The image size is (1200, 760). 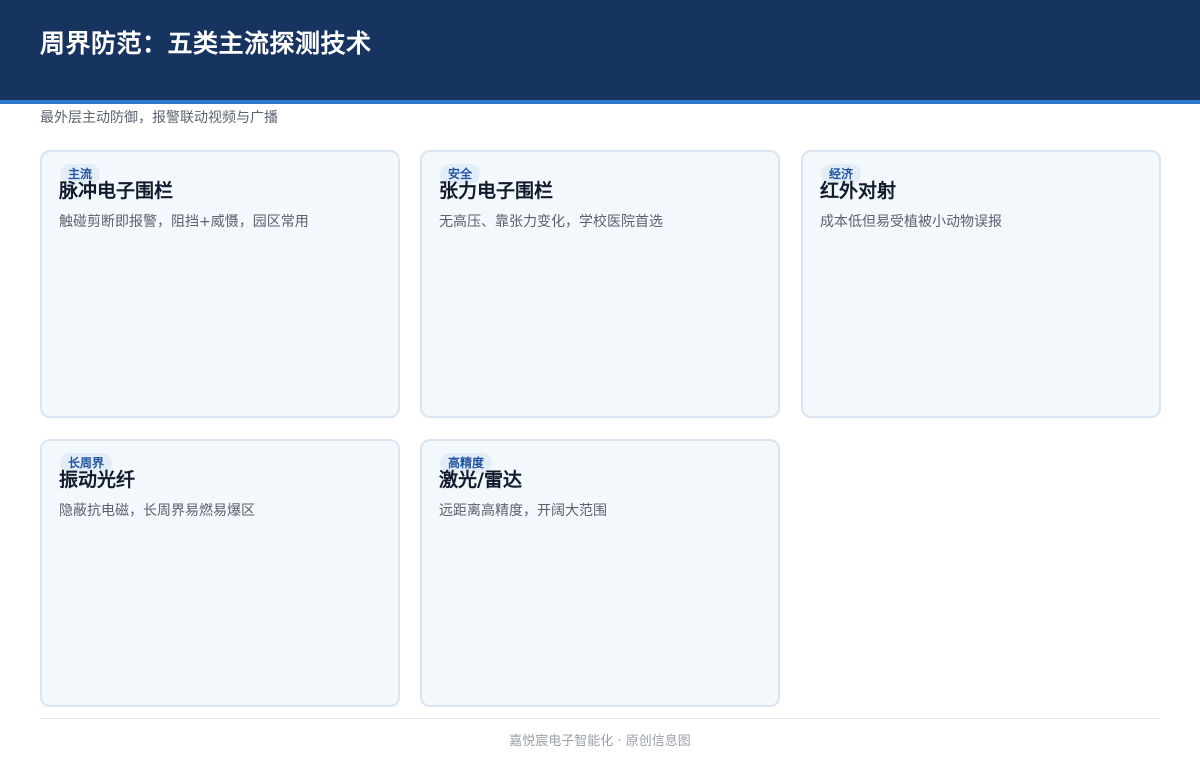 What do you see at coordinates (220, 284) in the screenshot?
I see `card-pulse-fence: 主流 脉冲电子围栏 触碰剪断即报警，阻挡+威慑，园区常用` at bounding box center [220, 284].